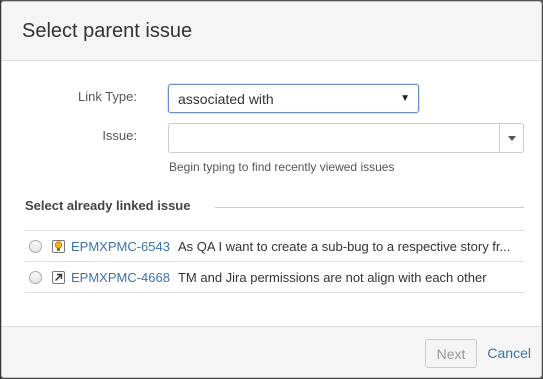 The height and width of the screenshot is (379, 543). What do you see at coordinates (271, 351) in the screenshot?
I see `dialog-footer: Next Cancel` at bounding box center [271, 351].